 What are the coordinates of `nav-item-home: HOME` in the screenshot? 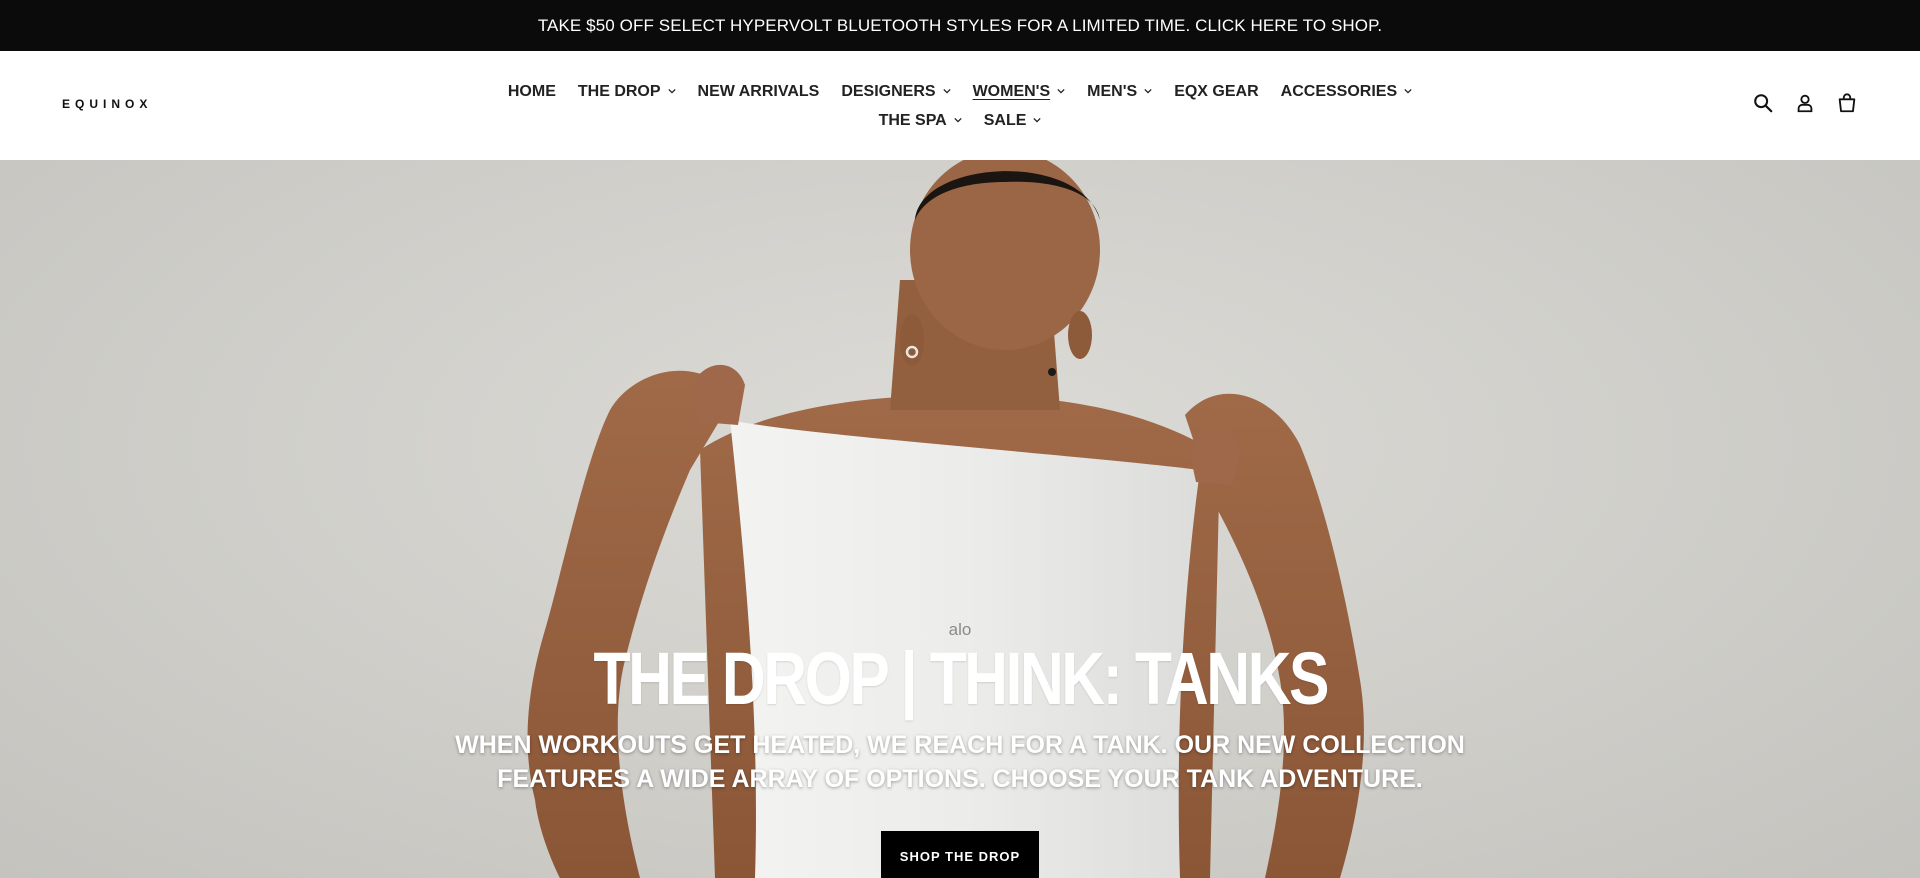 It's located at (532, 91).